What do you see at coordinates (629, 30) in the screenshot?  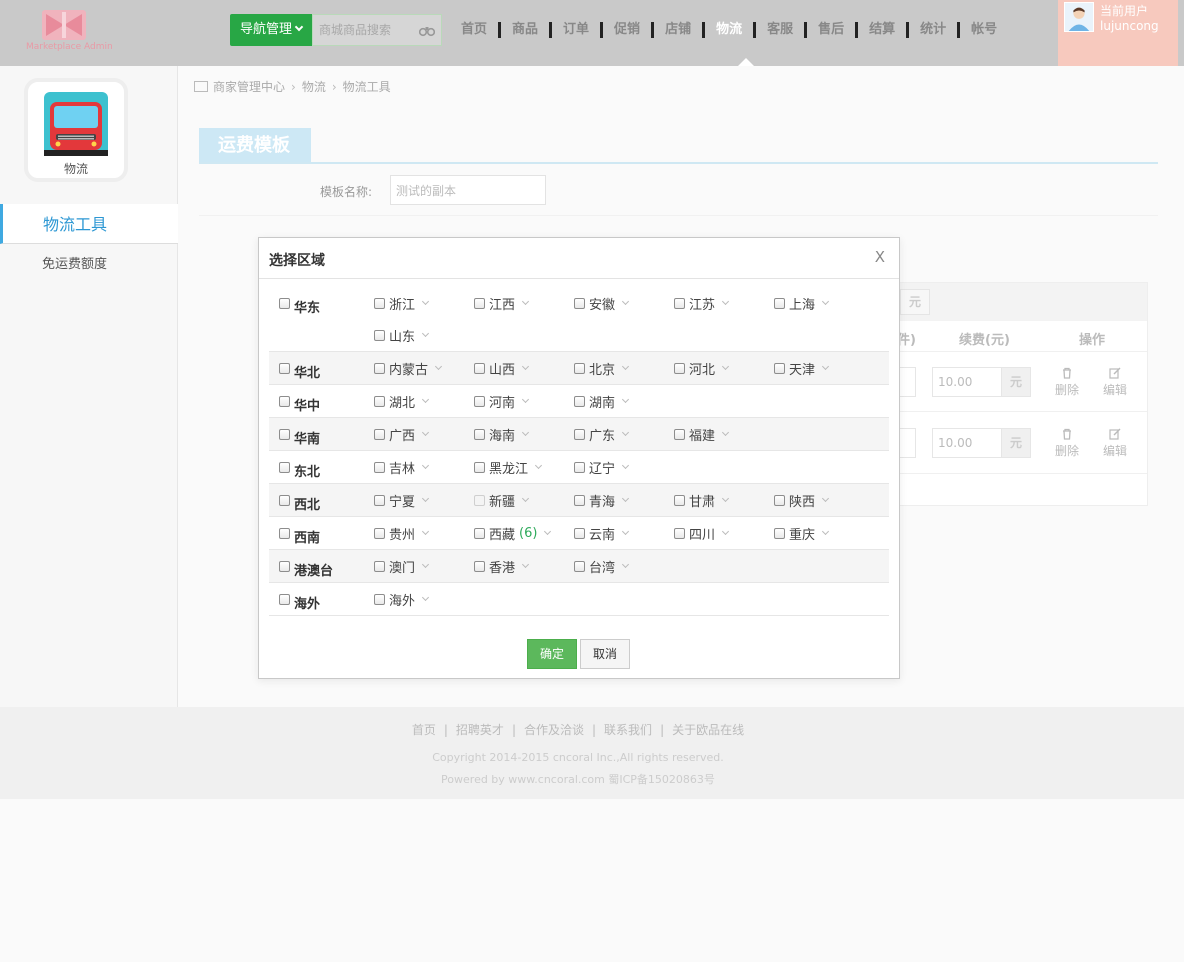 I see `nav-item: 促销` at bounding box center [629, 30].